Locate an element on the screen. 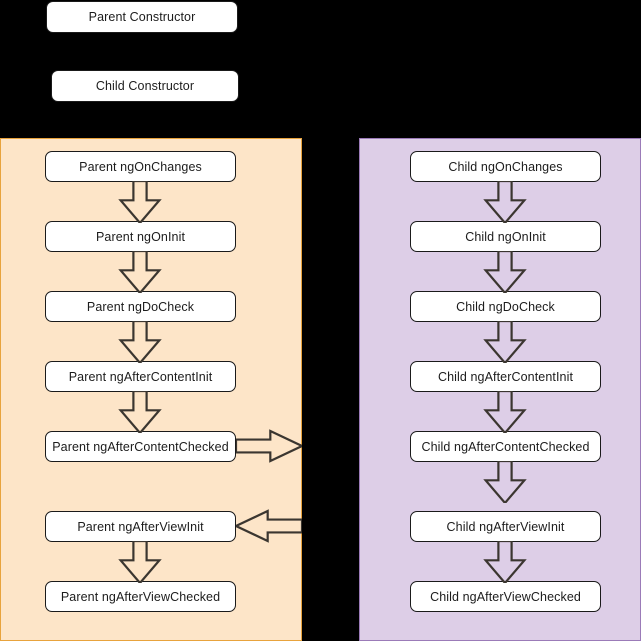 This screenshot has height=641, width=641. node-child-ngaftercontentinit: Child ngAfterContentInit is located at coordinates (505, 376).